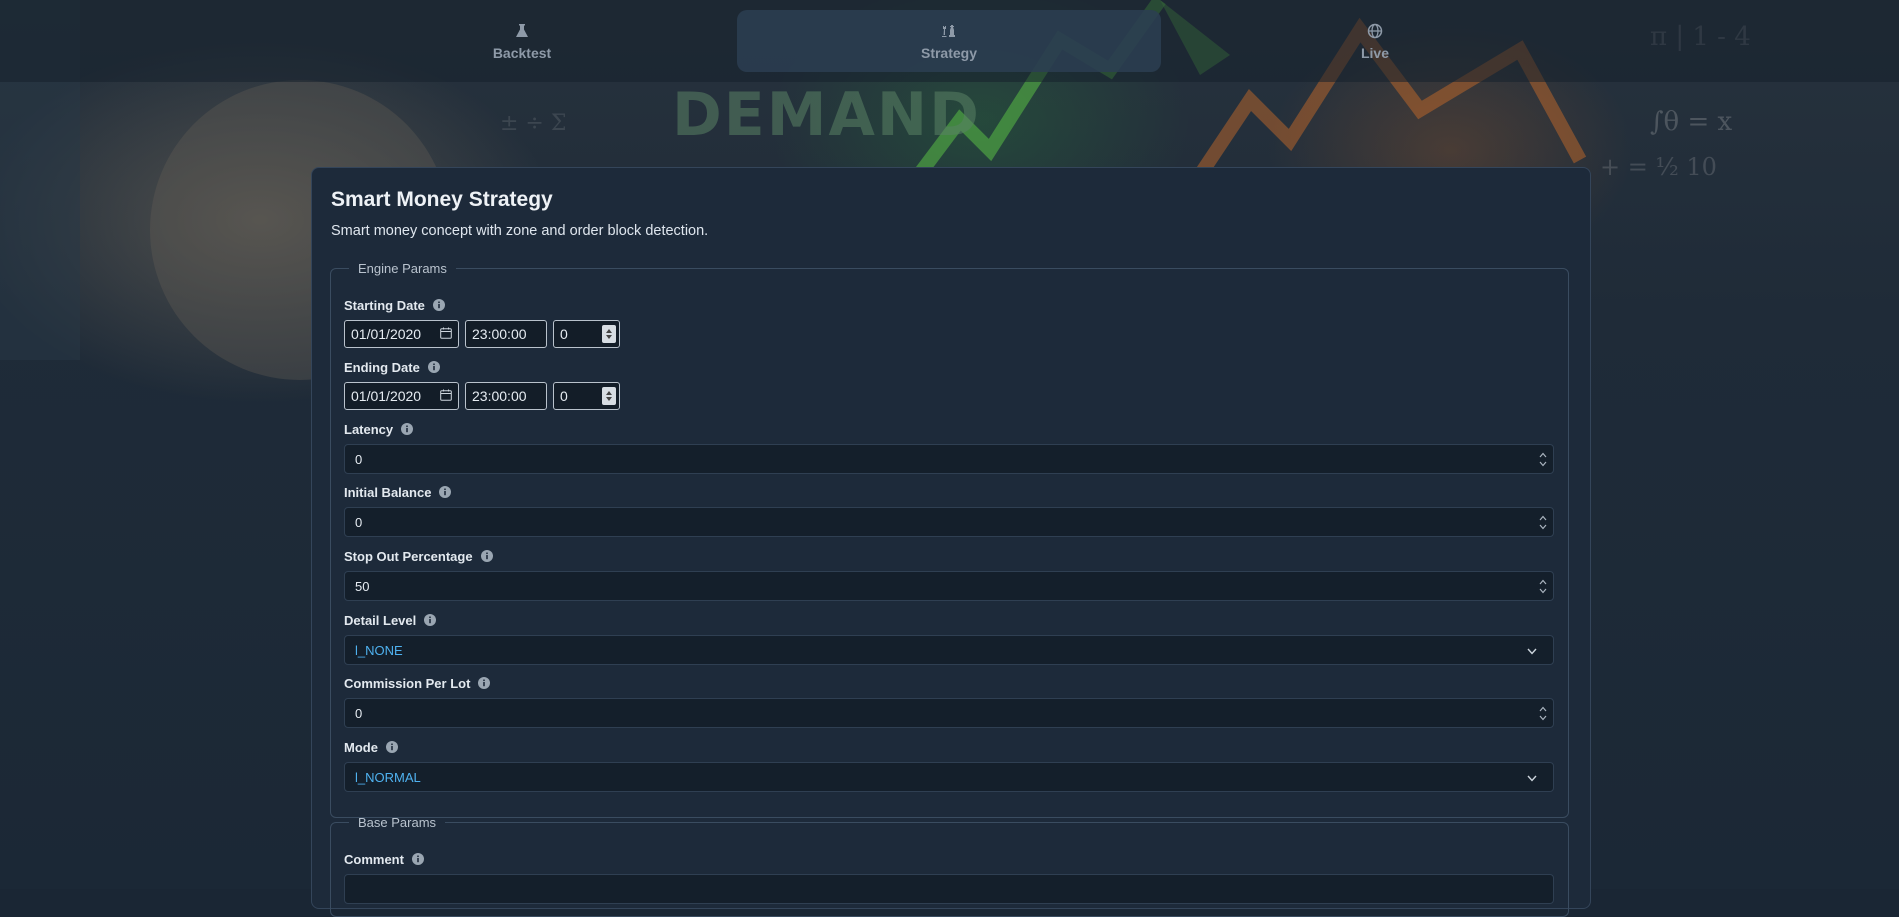  What do you see at coordinates (401, 396) in the screenshot?
I see `ending-date-input: 01/01/2020` at bounding box center [401, 396].